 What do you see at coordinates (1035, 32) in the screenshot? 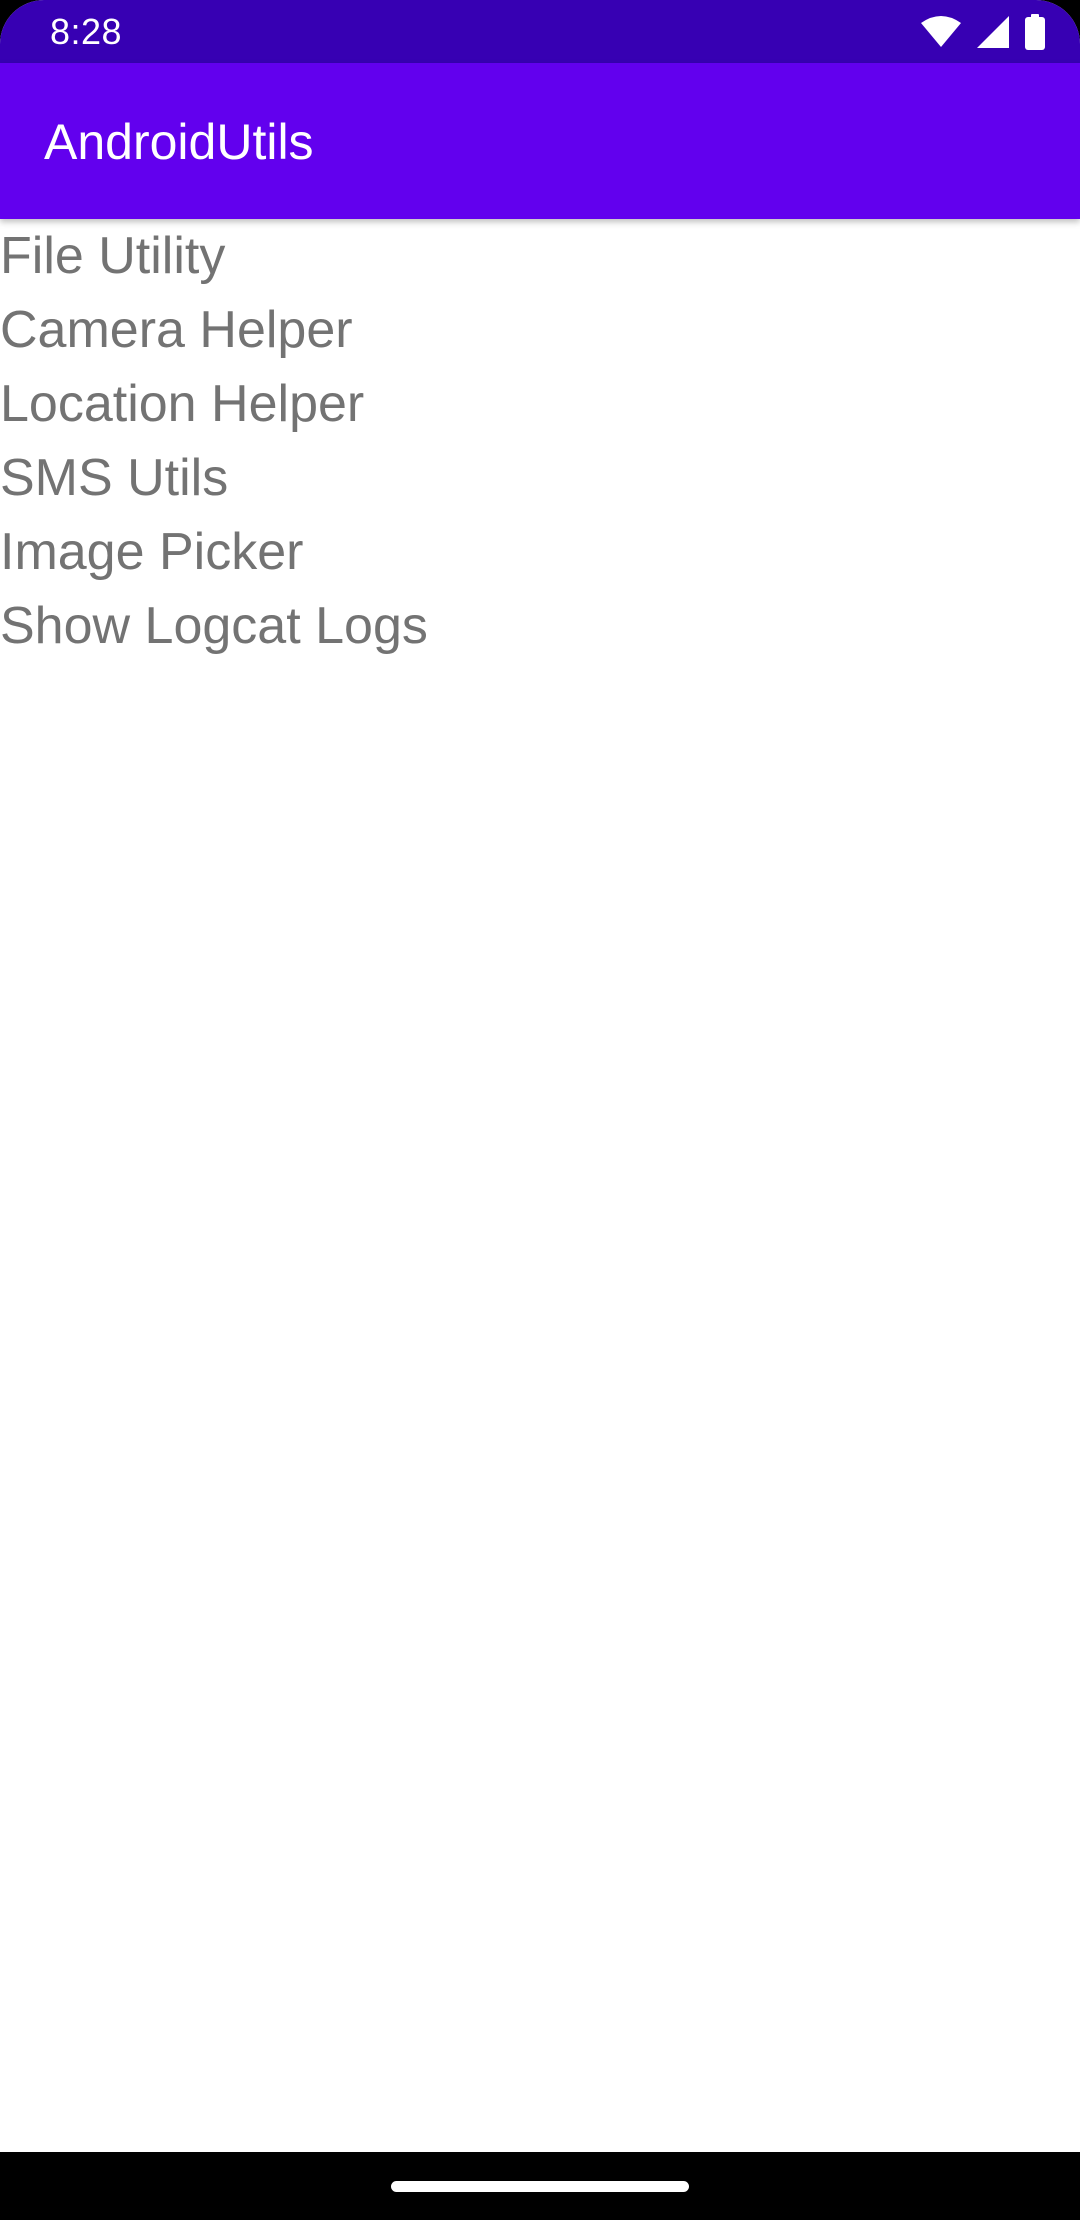
I see `battery-icon` at bounding box center [1035, 32].